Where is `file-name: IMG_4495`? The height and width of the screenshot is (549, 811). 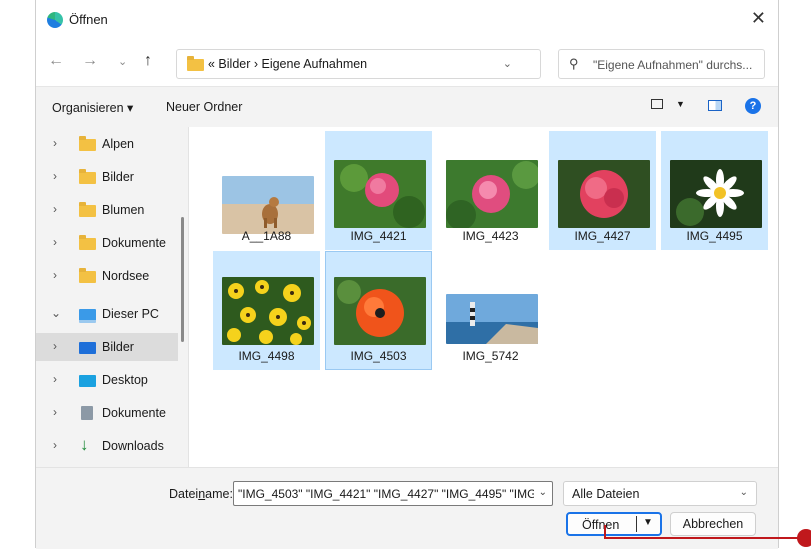
file-name: IMG_4495 is located at coordinates (714, 236).